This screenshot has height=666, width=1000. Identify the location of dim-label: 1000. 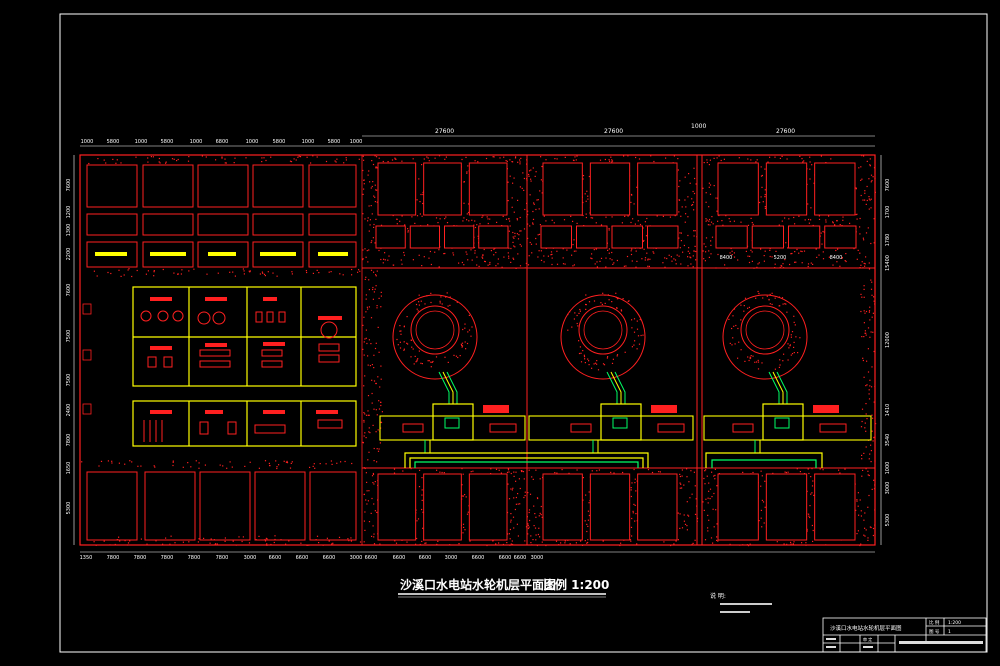
(698, 126).